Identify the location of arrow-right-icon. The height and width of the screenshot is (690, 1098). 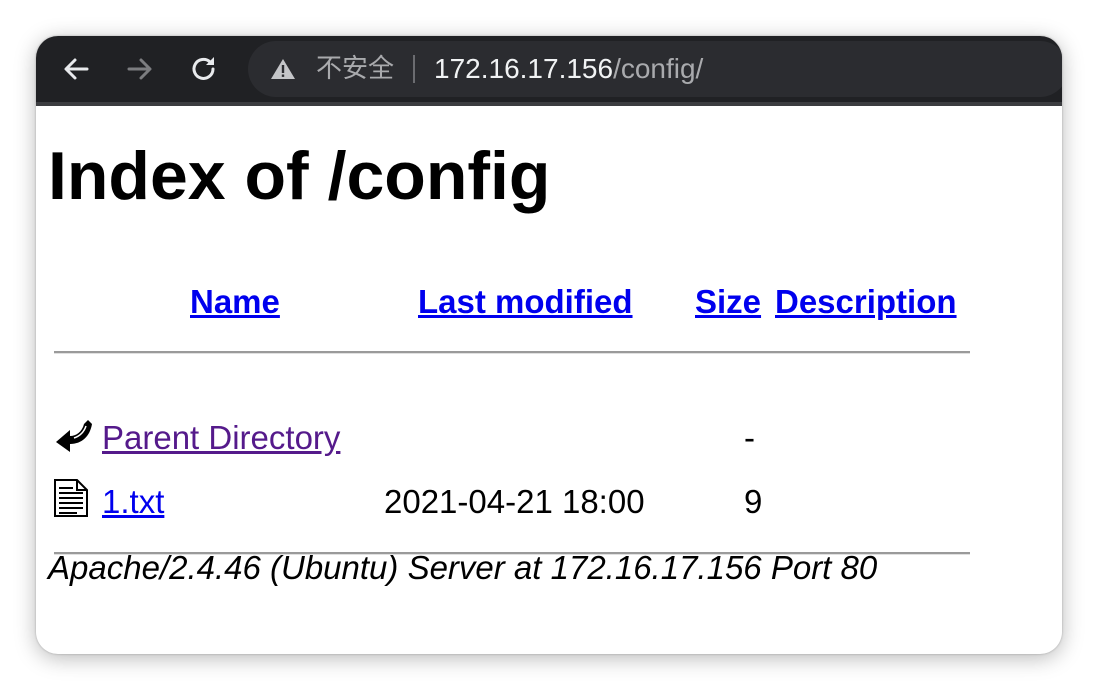
(139, 69).